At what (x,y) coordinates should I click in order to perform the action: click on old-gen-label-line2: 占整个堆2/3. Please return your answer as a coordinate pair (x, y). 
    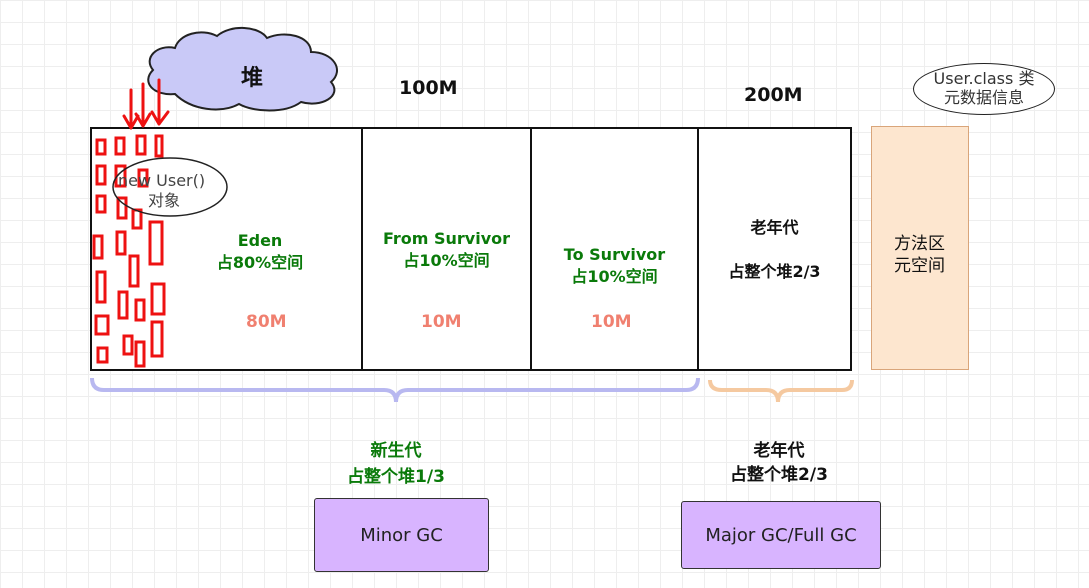
    Looking at the image, I should click on (779, 475).